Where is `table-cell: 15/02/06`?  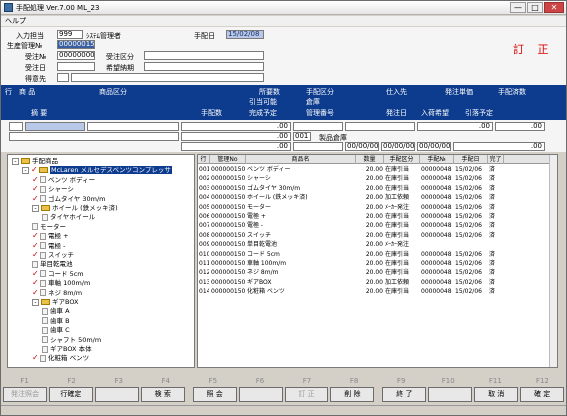 table-cell: 15/02/06 is located at coordinates (468, 198).